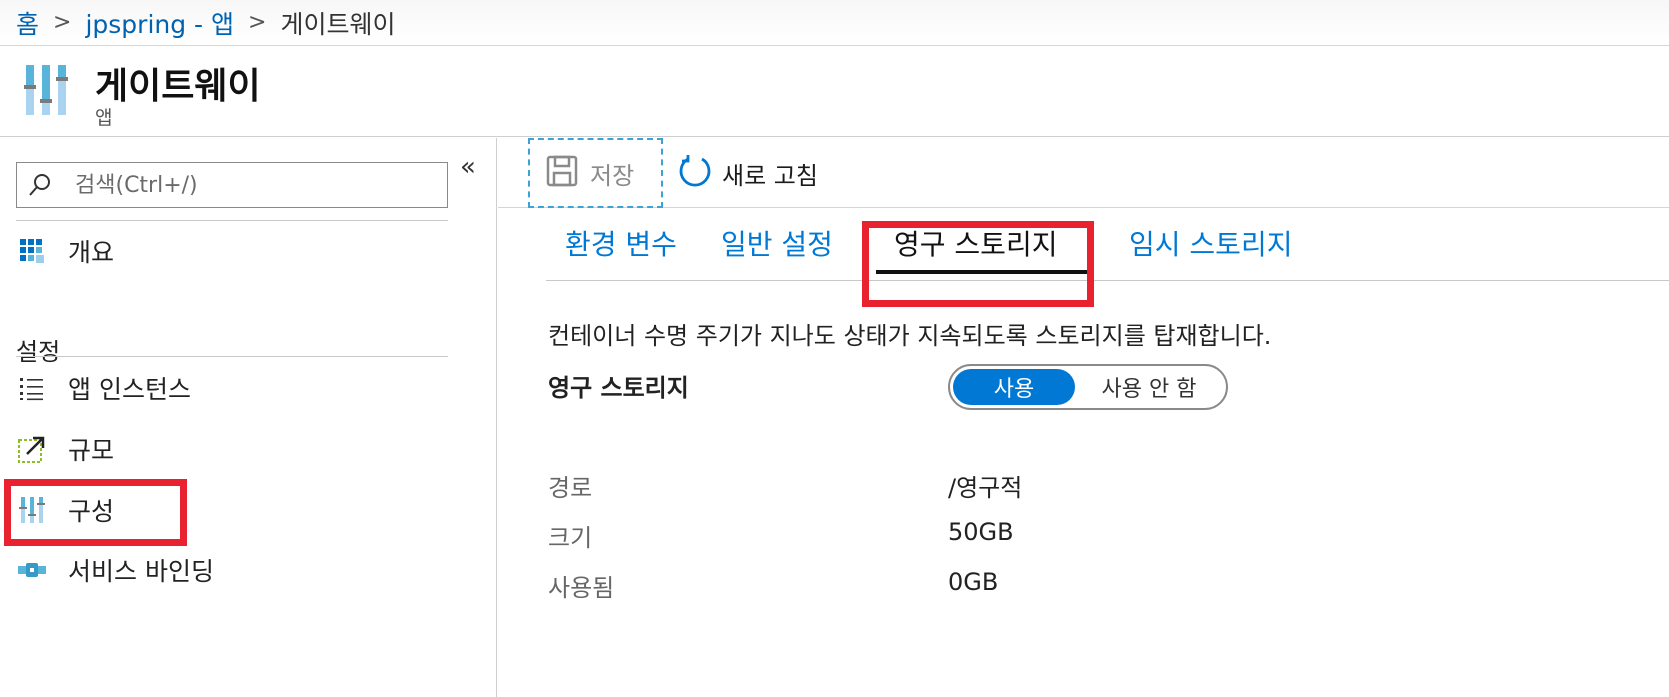 The image size is (1669, 697). Describe the element at coordinates (178, 86) in the screenshot. I see `page-title: 게이트웨이` at that location.